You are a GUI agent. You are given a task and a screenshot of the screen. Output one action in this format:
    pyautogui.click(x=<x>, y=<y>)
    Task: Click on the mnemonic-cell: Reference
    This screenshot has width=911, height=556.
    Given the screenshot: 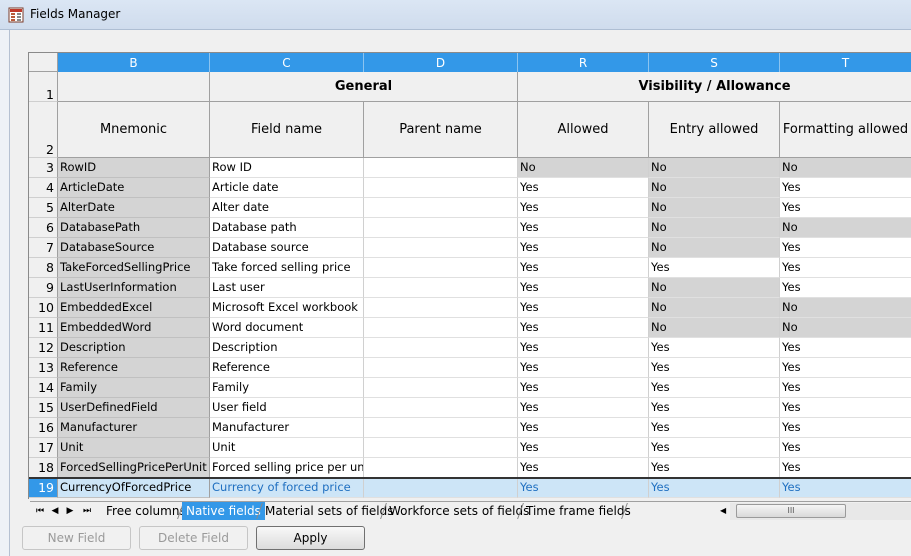 What is the action you would take?
    pyautogui.click(x=134, y=368)
    